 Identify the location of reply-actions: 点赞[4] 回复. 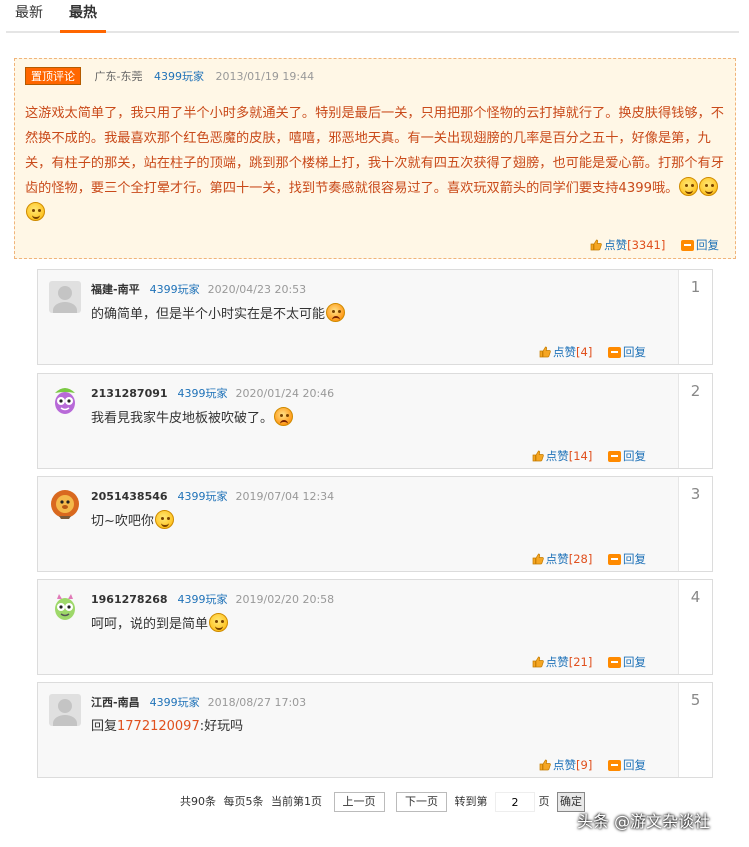
(586, 352).